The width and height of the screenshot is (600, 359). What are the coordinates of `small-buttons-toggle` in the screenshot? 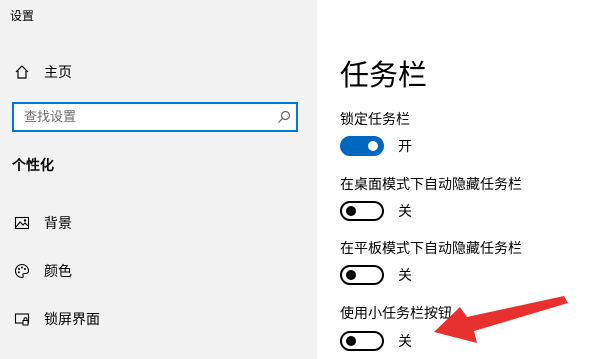 It's located at (362, 341).